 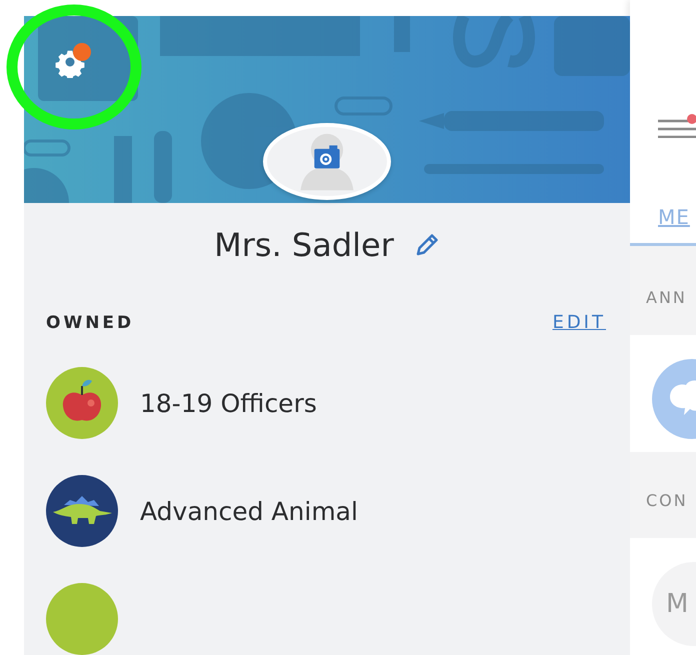 I want to click on apple-icon, so click(x=82, y=403).